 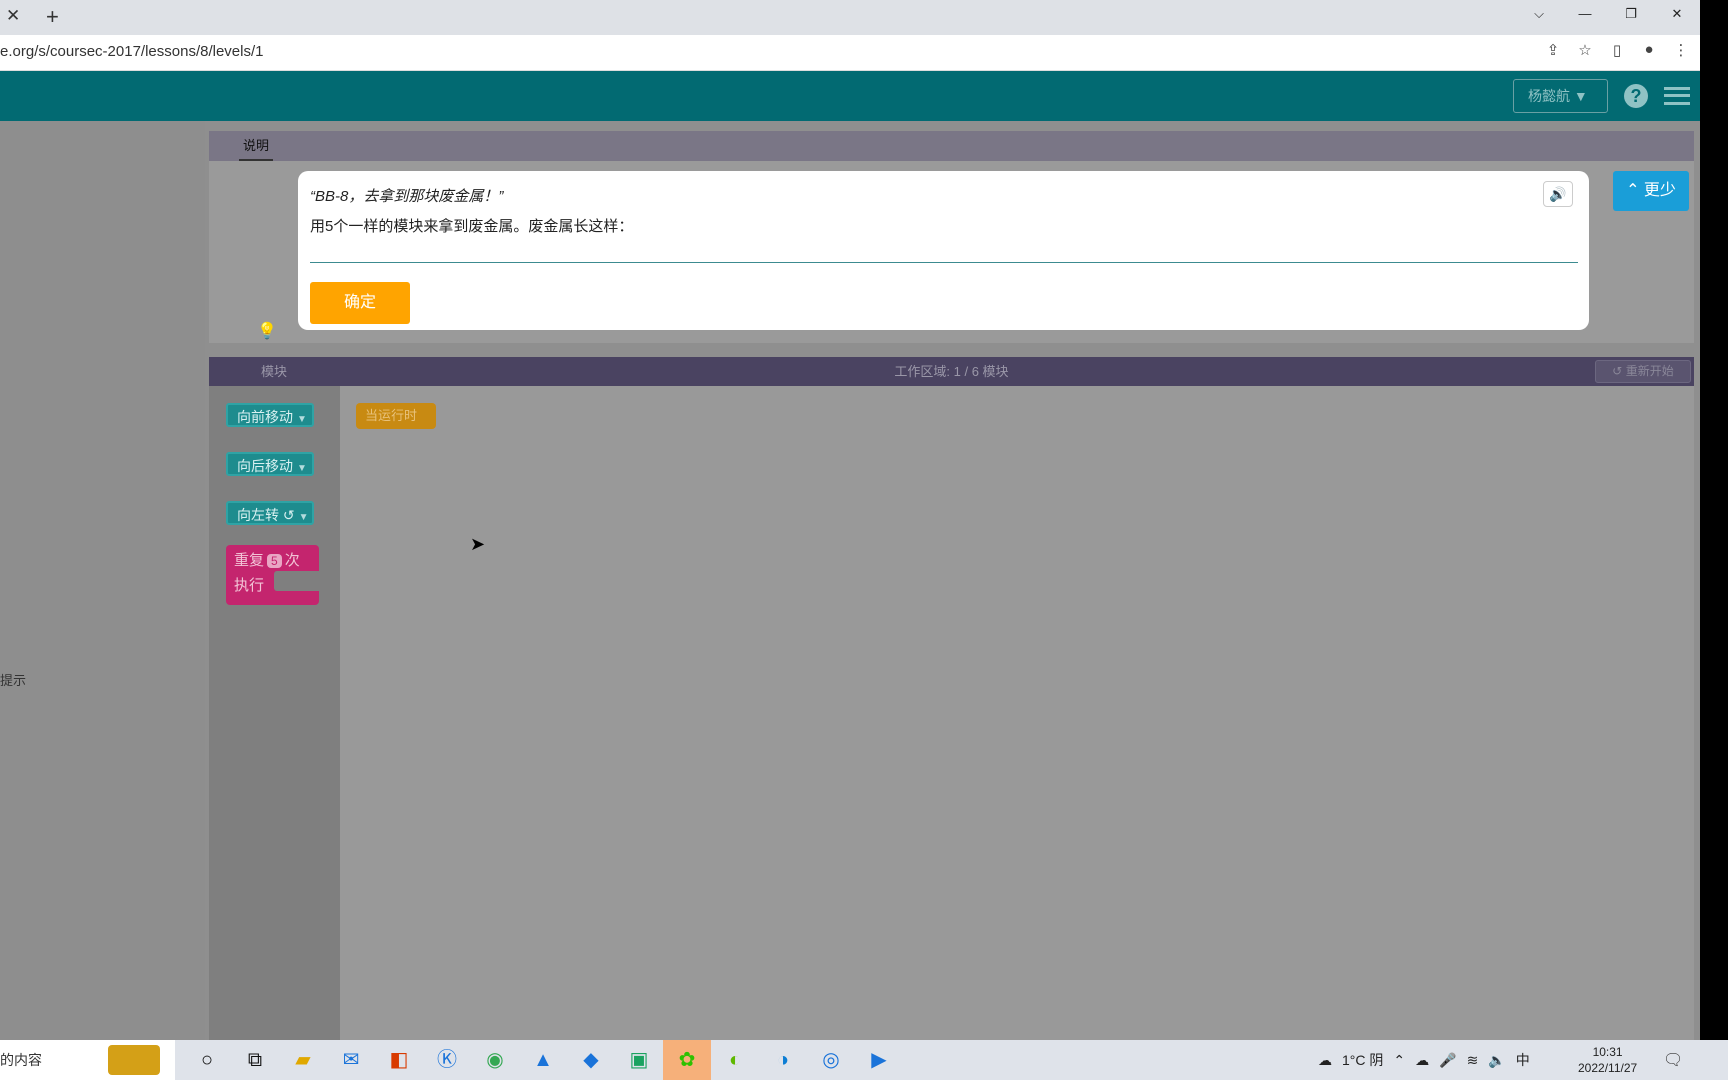 I want to click on edge-icon: ◑, so click(x=783, y=1060).